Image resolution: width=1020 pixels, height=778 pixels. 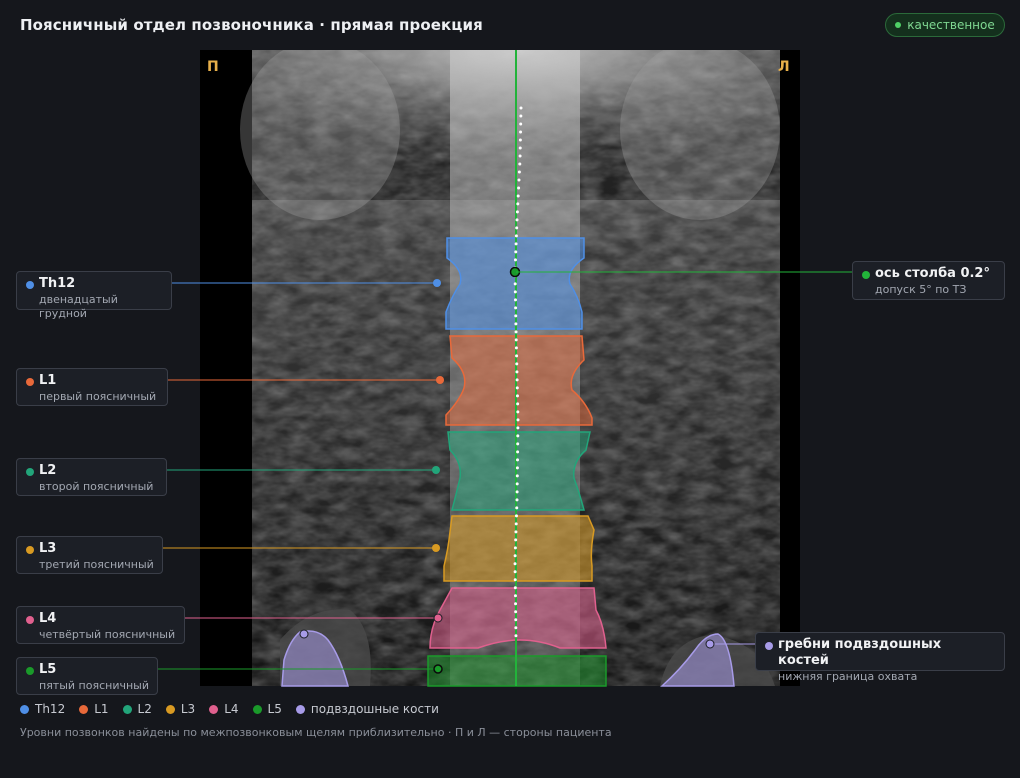 I want to click on label-l2-desc: второй поясничный, so click(x=96, y=486).